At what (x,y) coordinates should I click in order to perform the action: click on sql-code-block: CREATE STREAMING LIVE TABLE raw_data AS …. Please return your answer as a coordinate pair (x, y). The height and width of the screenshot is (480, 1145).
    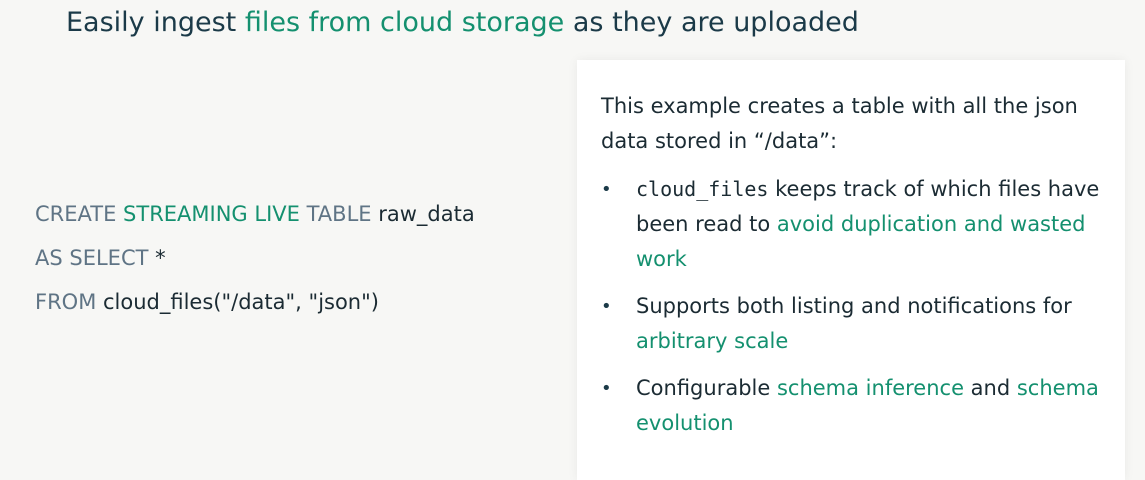
    Looking at the image, I should click on (255, 258).